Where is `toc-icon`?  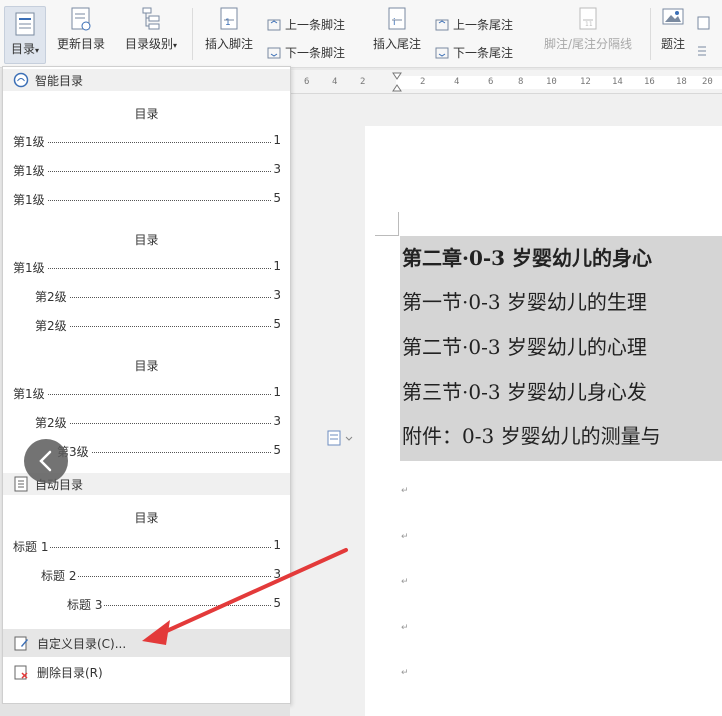
toc-icon is located at coordinates (25, 24).